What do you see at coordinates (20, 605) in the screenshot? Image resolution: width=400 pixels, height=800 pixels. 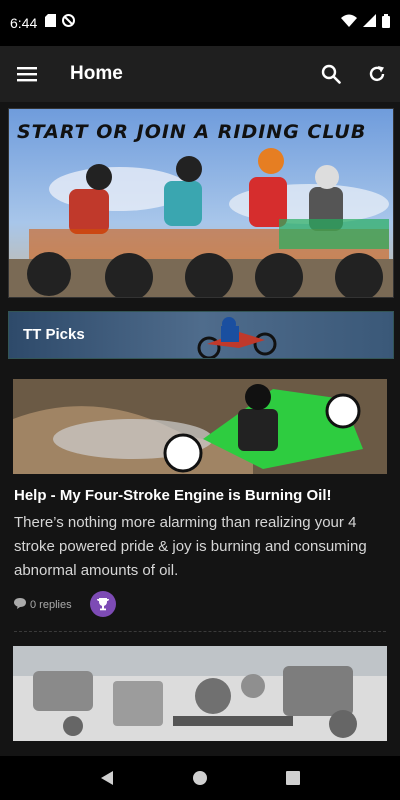 I see `comment-icon` at bounding box center [20, 605].